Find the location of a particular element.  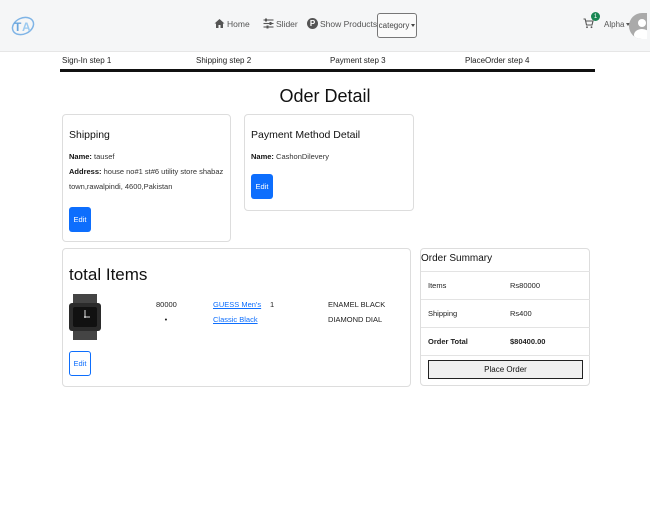

product-quantity: 1 is located at coordinates (272, 304).